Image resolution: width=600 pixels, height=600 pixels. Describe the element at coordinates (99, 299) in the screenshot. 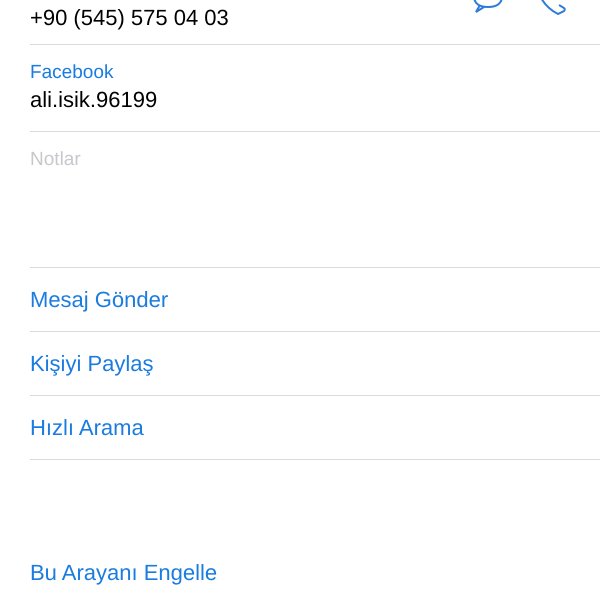

I see `action-link: Mesaj Gönder` at that location.